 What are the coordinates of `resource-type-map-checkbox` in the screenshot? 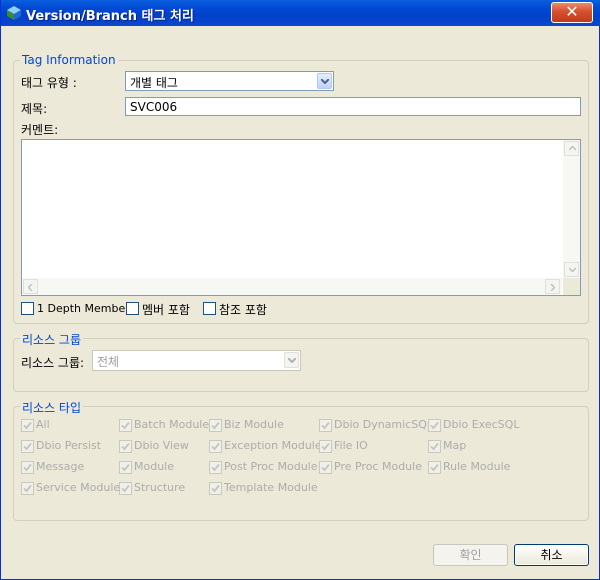 It's located at (434, 446).